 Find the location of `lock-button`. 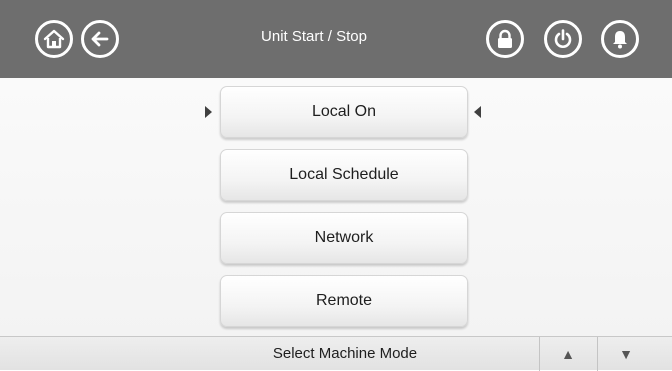

lock-button is located at coordinates (505, 39).